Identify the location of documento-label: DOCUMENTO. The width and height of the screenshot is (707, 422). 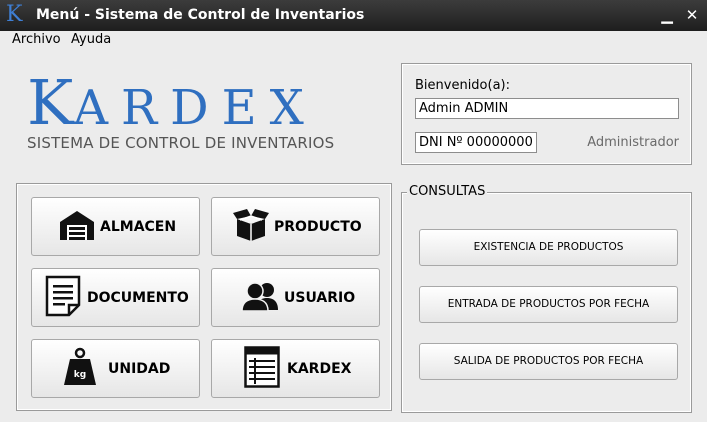
(138, 297).